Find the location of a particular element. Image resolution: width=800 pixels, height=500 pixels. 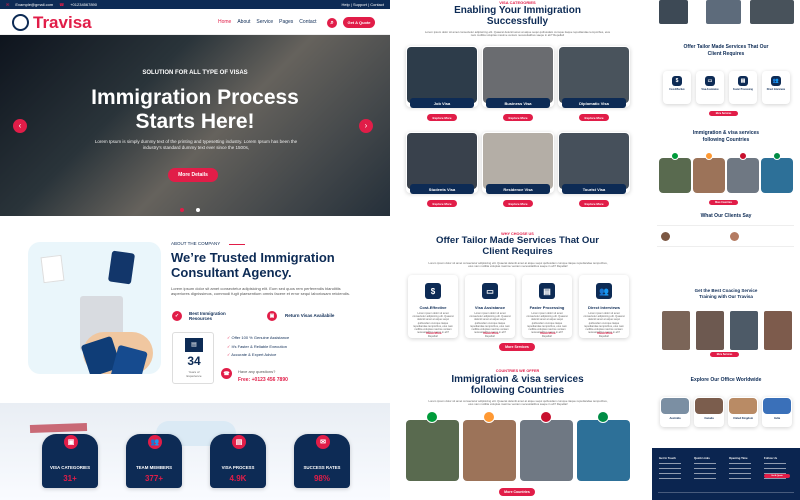

carousel-dot is located at coordinates (198, 210).